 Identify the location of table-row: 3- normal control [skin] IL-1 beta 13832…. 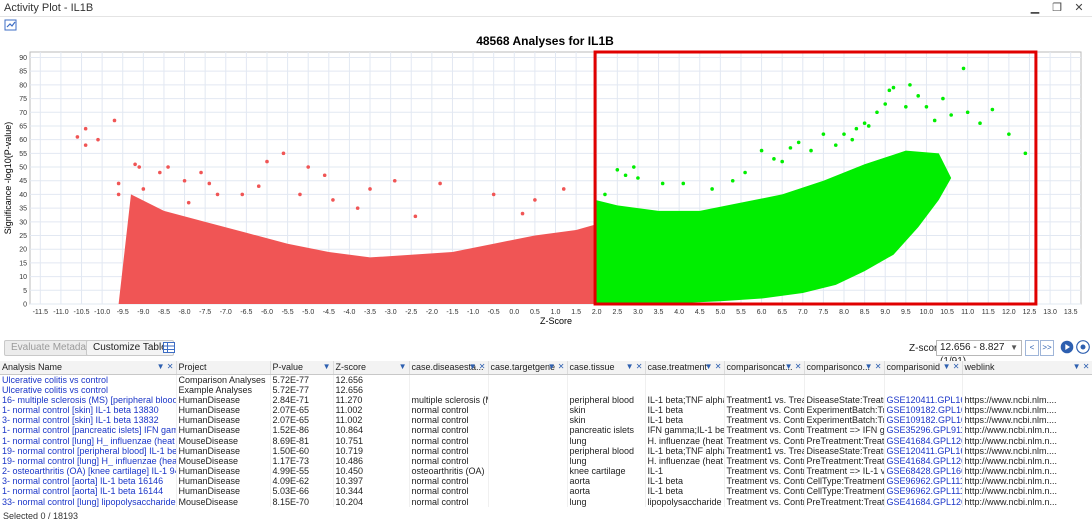
(546, 420).